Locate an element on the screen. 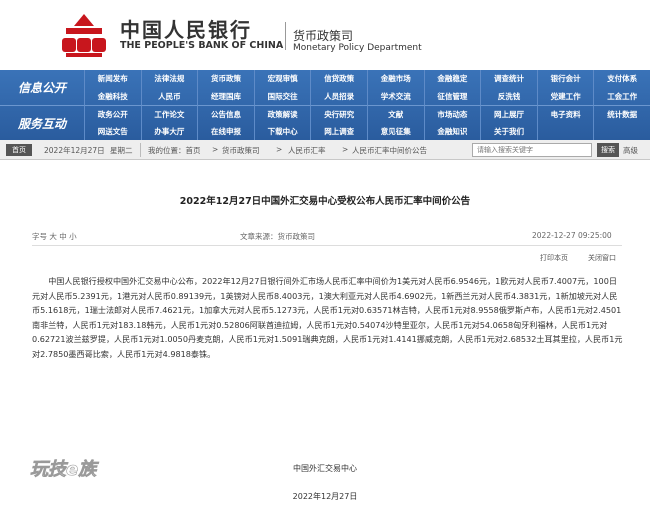  nav-item: 政务公开 is located at coordinates (112, 114).